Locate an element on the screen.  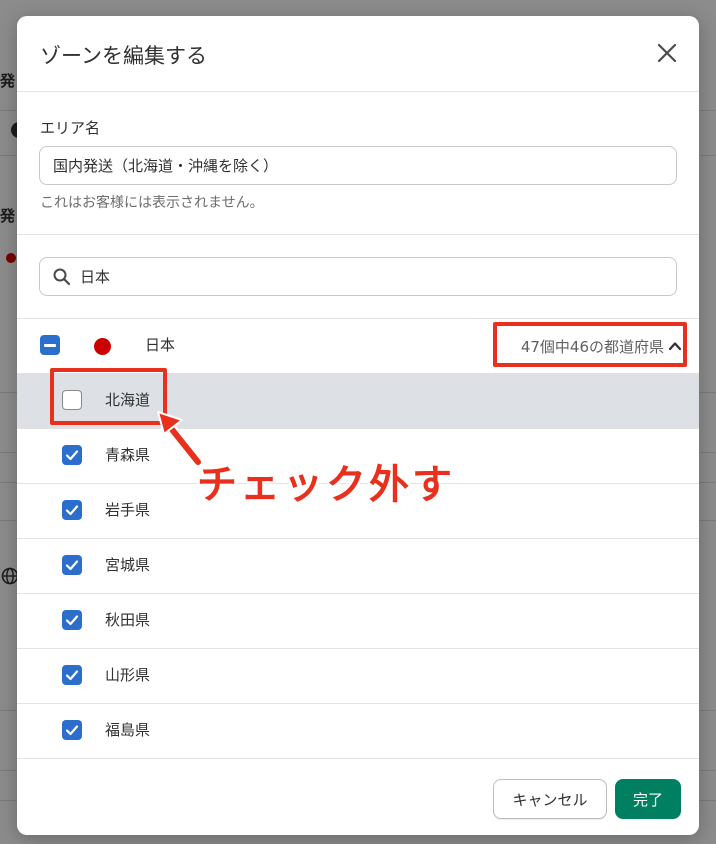
search-section is located at coordinates (358, 277).